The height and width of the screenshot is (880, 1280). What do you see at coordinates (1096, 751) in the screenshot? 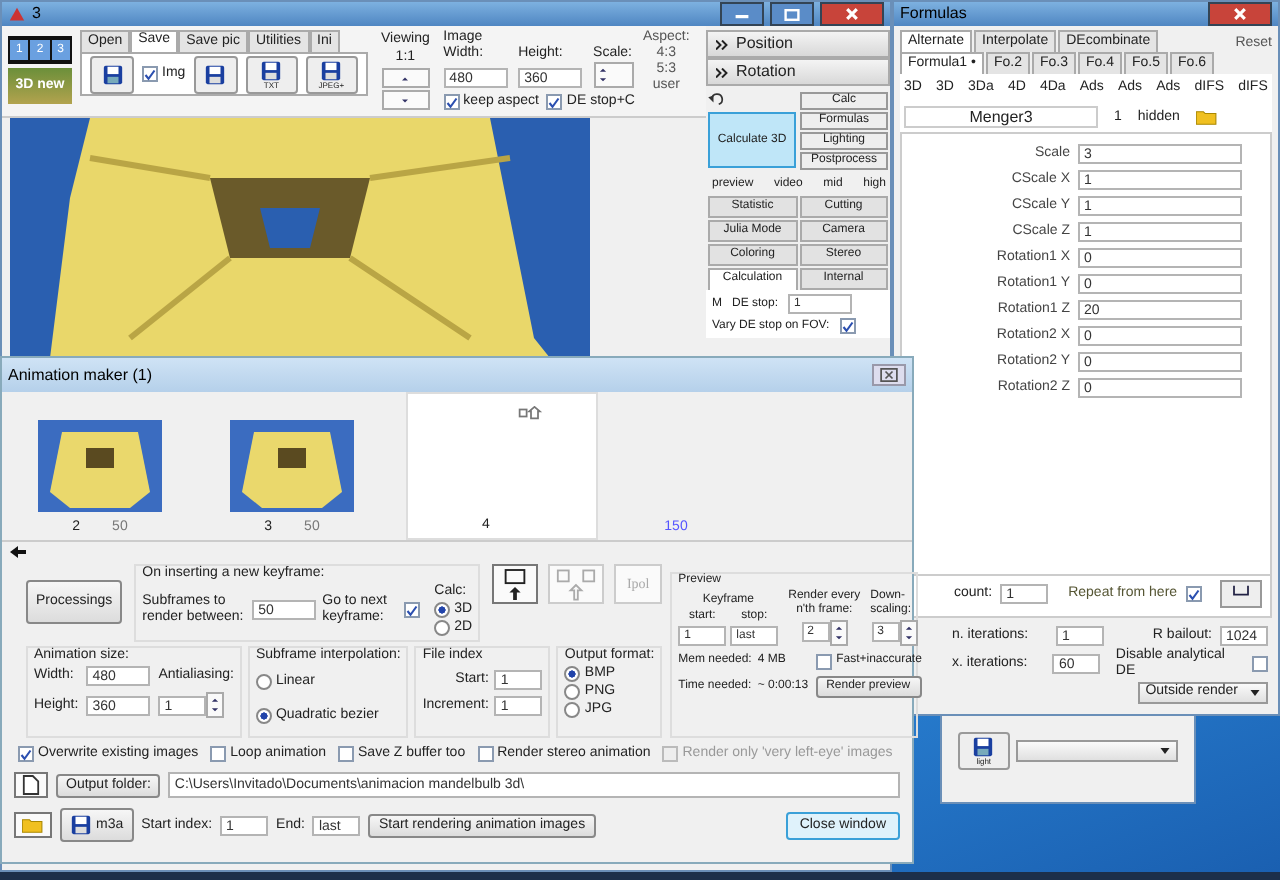
I see `dropdown` at bounding box center [1096, 751].